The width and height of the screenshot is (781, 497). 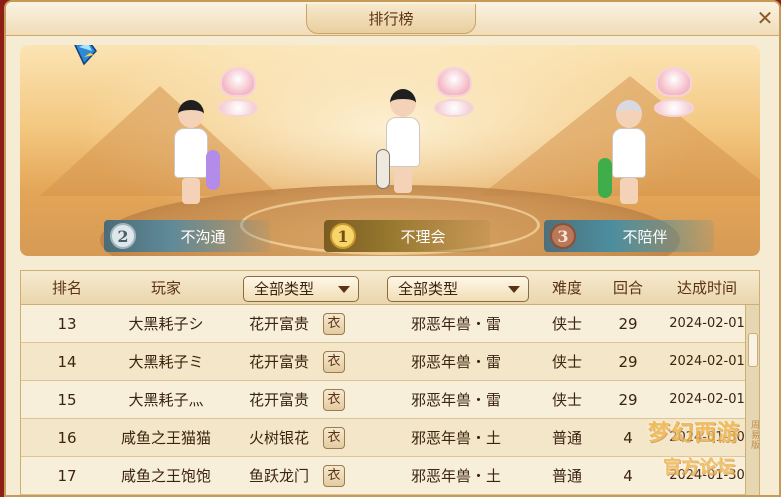 I want to click on item-cell: 鱼跃龙门, so click(x=278, y=476).